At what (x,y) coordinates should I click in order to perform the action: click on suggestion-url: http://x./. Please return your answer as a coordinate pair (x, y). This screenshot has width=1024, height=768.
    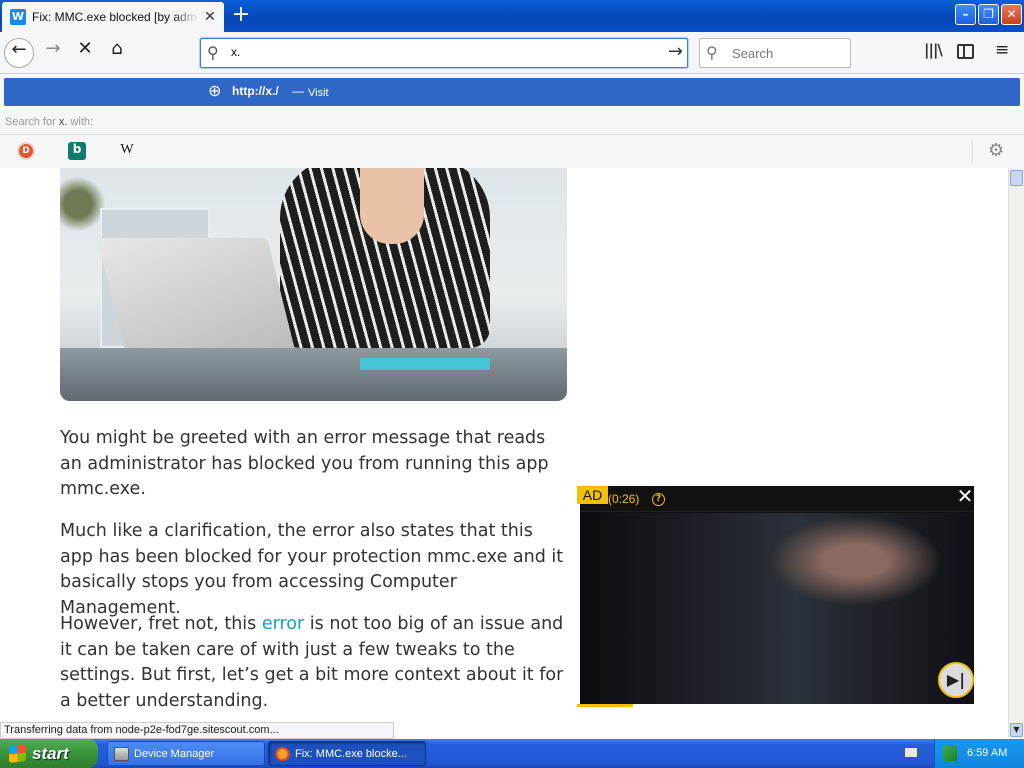
    Looking at the image, I should click on (255, 91).